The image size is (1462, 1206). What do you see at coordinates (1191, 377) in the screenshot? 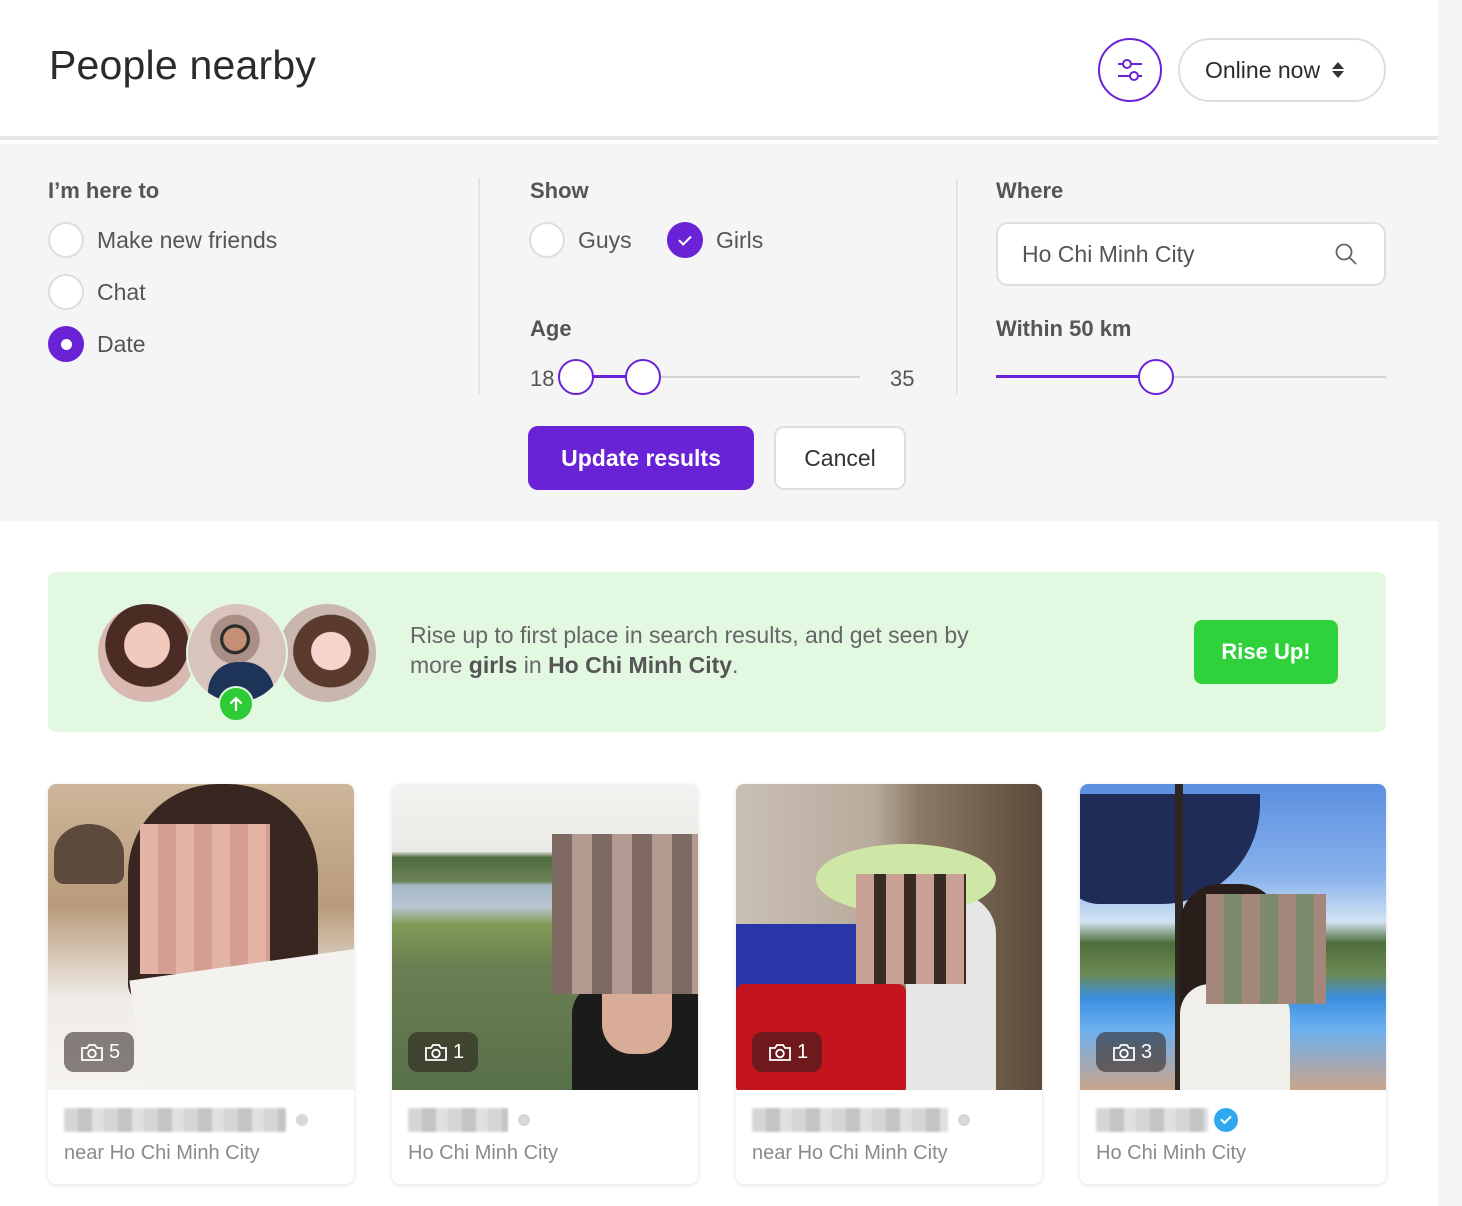
I see `distance-slider` at bounding box center [1191, 377].